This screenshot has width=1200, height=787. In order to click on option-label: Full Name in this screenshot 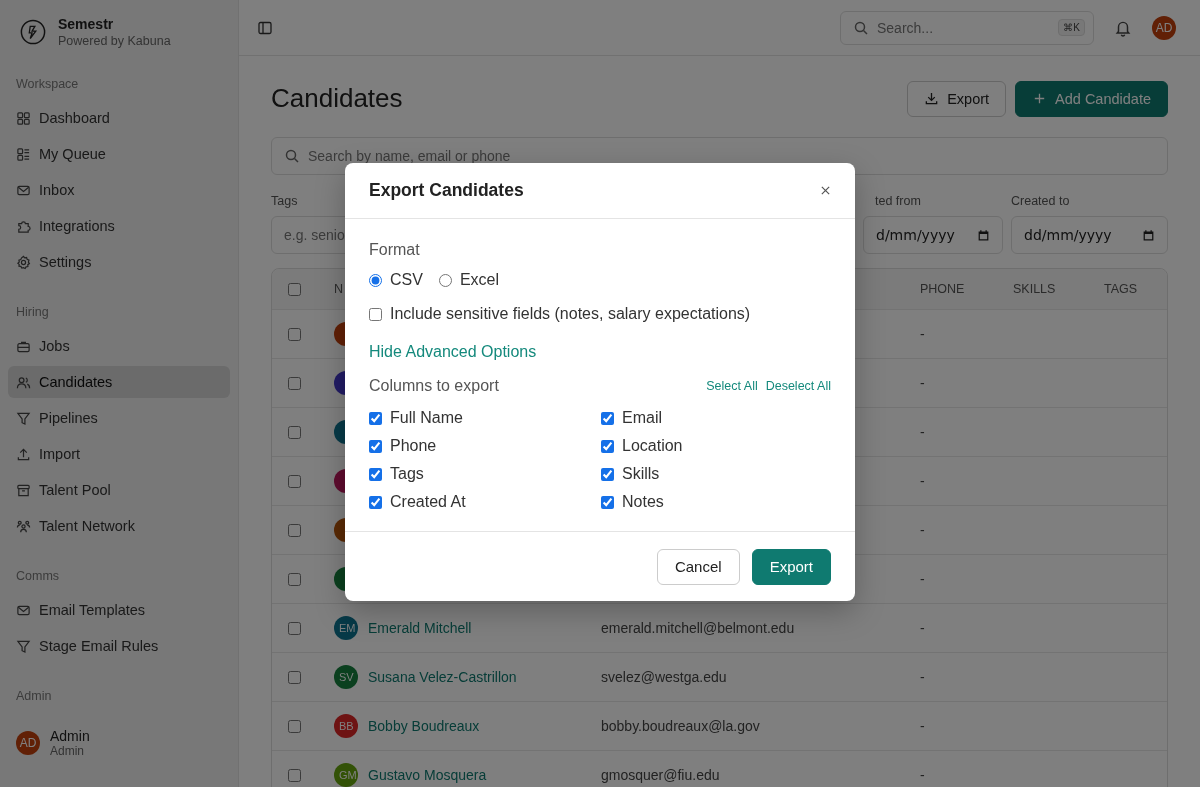, I will do `click(426, 418)`.